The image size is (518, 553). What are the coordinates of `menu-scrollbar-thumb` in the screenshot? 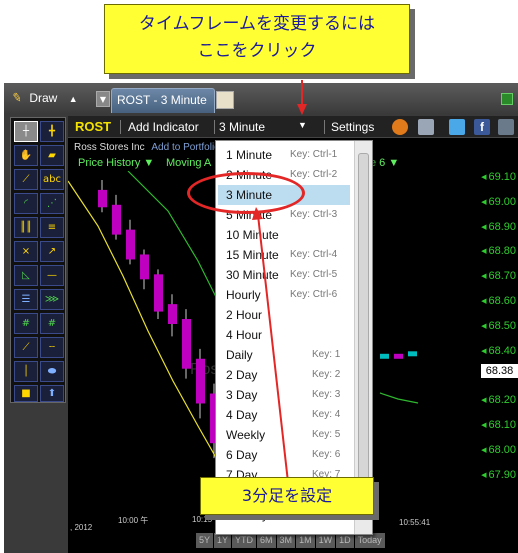 It's located at (363, 328).